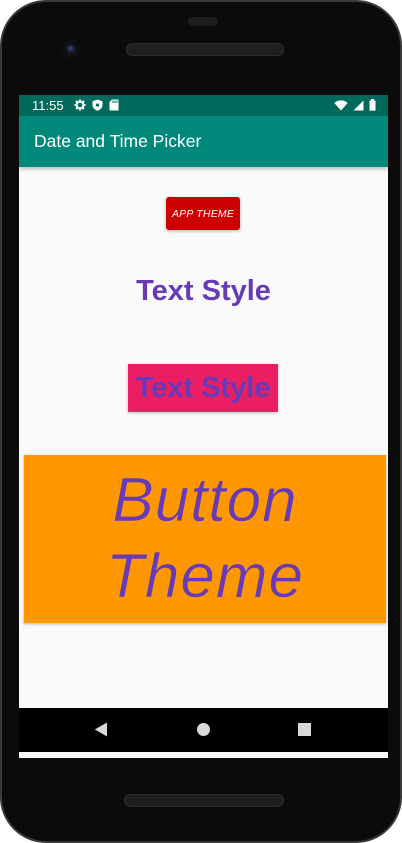 This screenshot has height=843, width=402. I want to click on battery-icon, so click(372, 105).